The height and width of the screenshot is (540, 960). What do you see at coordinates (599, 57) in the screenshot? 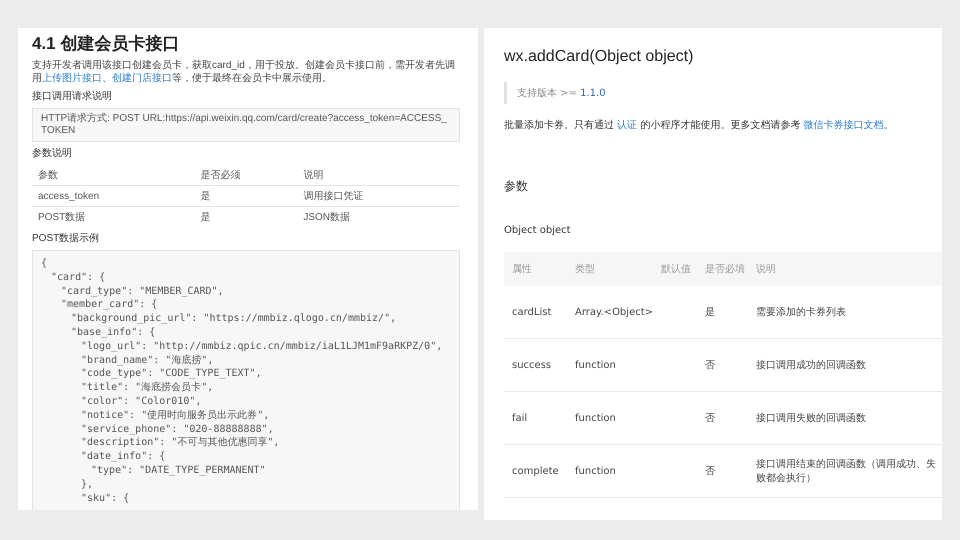
I see `api-title: wx.addCard(Object object)` at bounding box center [599, 57].